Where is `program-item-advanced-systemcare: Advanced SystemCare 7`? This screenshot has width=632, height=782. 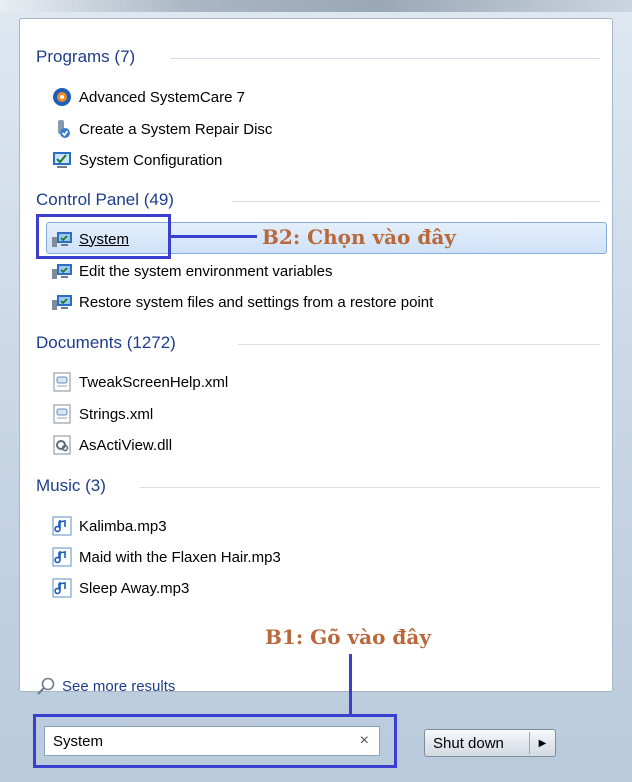 program-item-advanced-systemcare: Advanced SystemCare 7 is located at coordinates (148, 97).